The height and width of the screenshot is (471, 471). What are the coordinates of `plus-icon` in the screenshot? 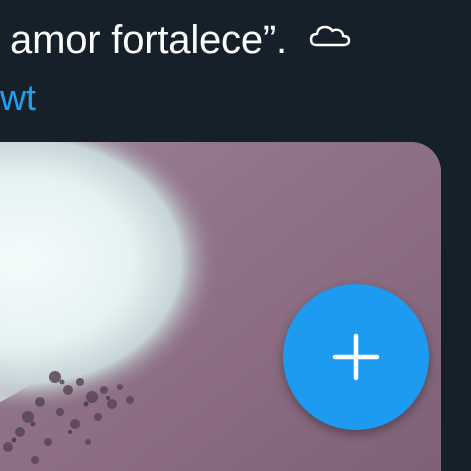 It's located at (356, 357).